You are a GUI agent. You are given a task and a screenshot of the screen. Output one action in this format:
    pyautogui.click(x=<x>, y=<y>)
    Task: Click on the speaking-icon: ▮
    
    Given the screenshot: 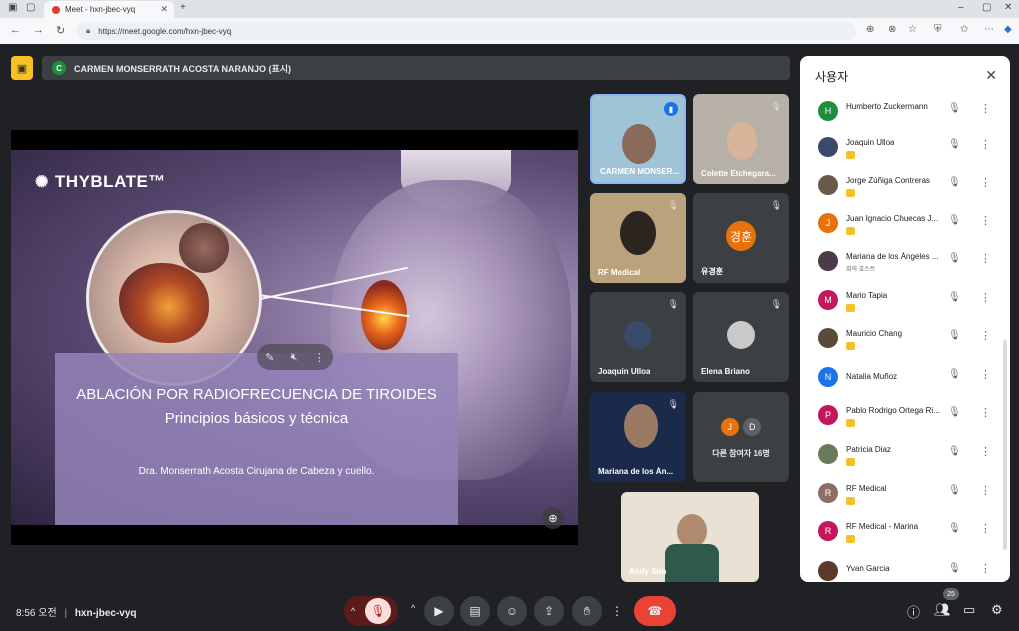 What is the action you would take?
    pyautogui.click(x=671, y=109)
    